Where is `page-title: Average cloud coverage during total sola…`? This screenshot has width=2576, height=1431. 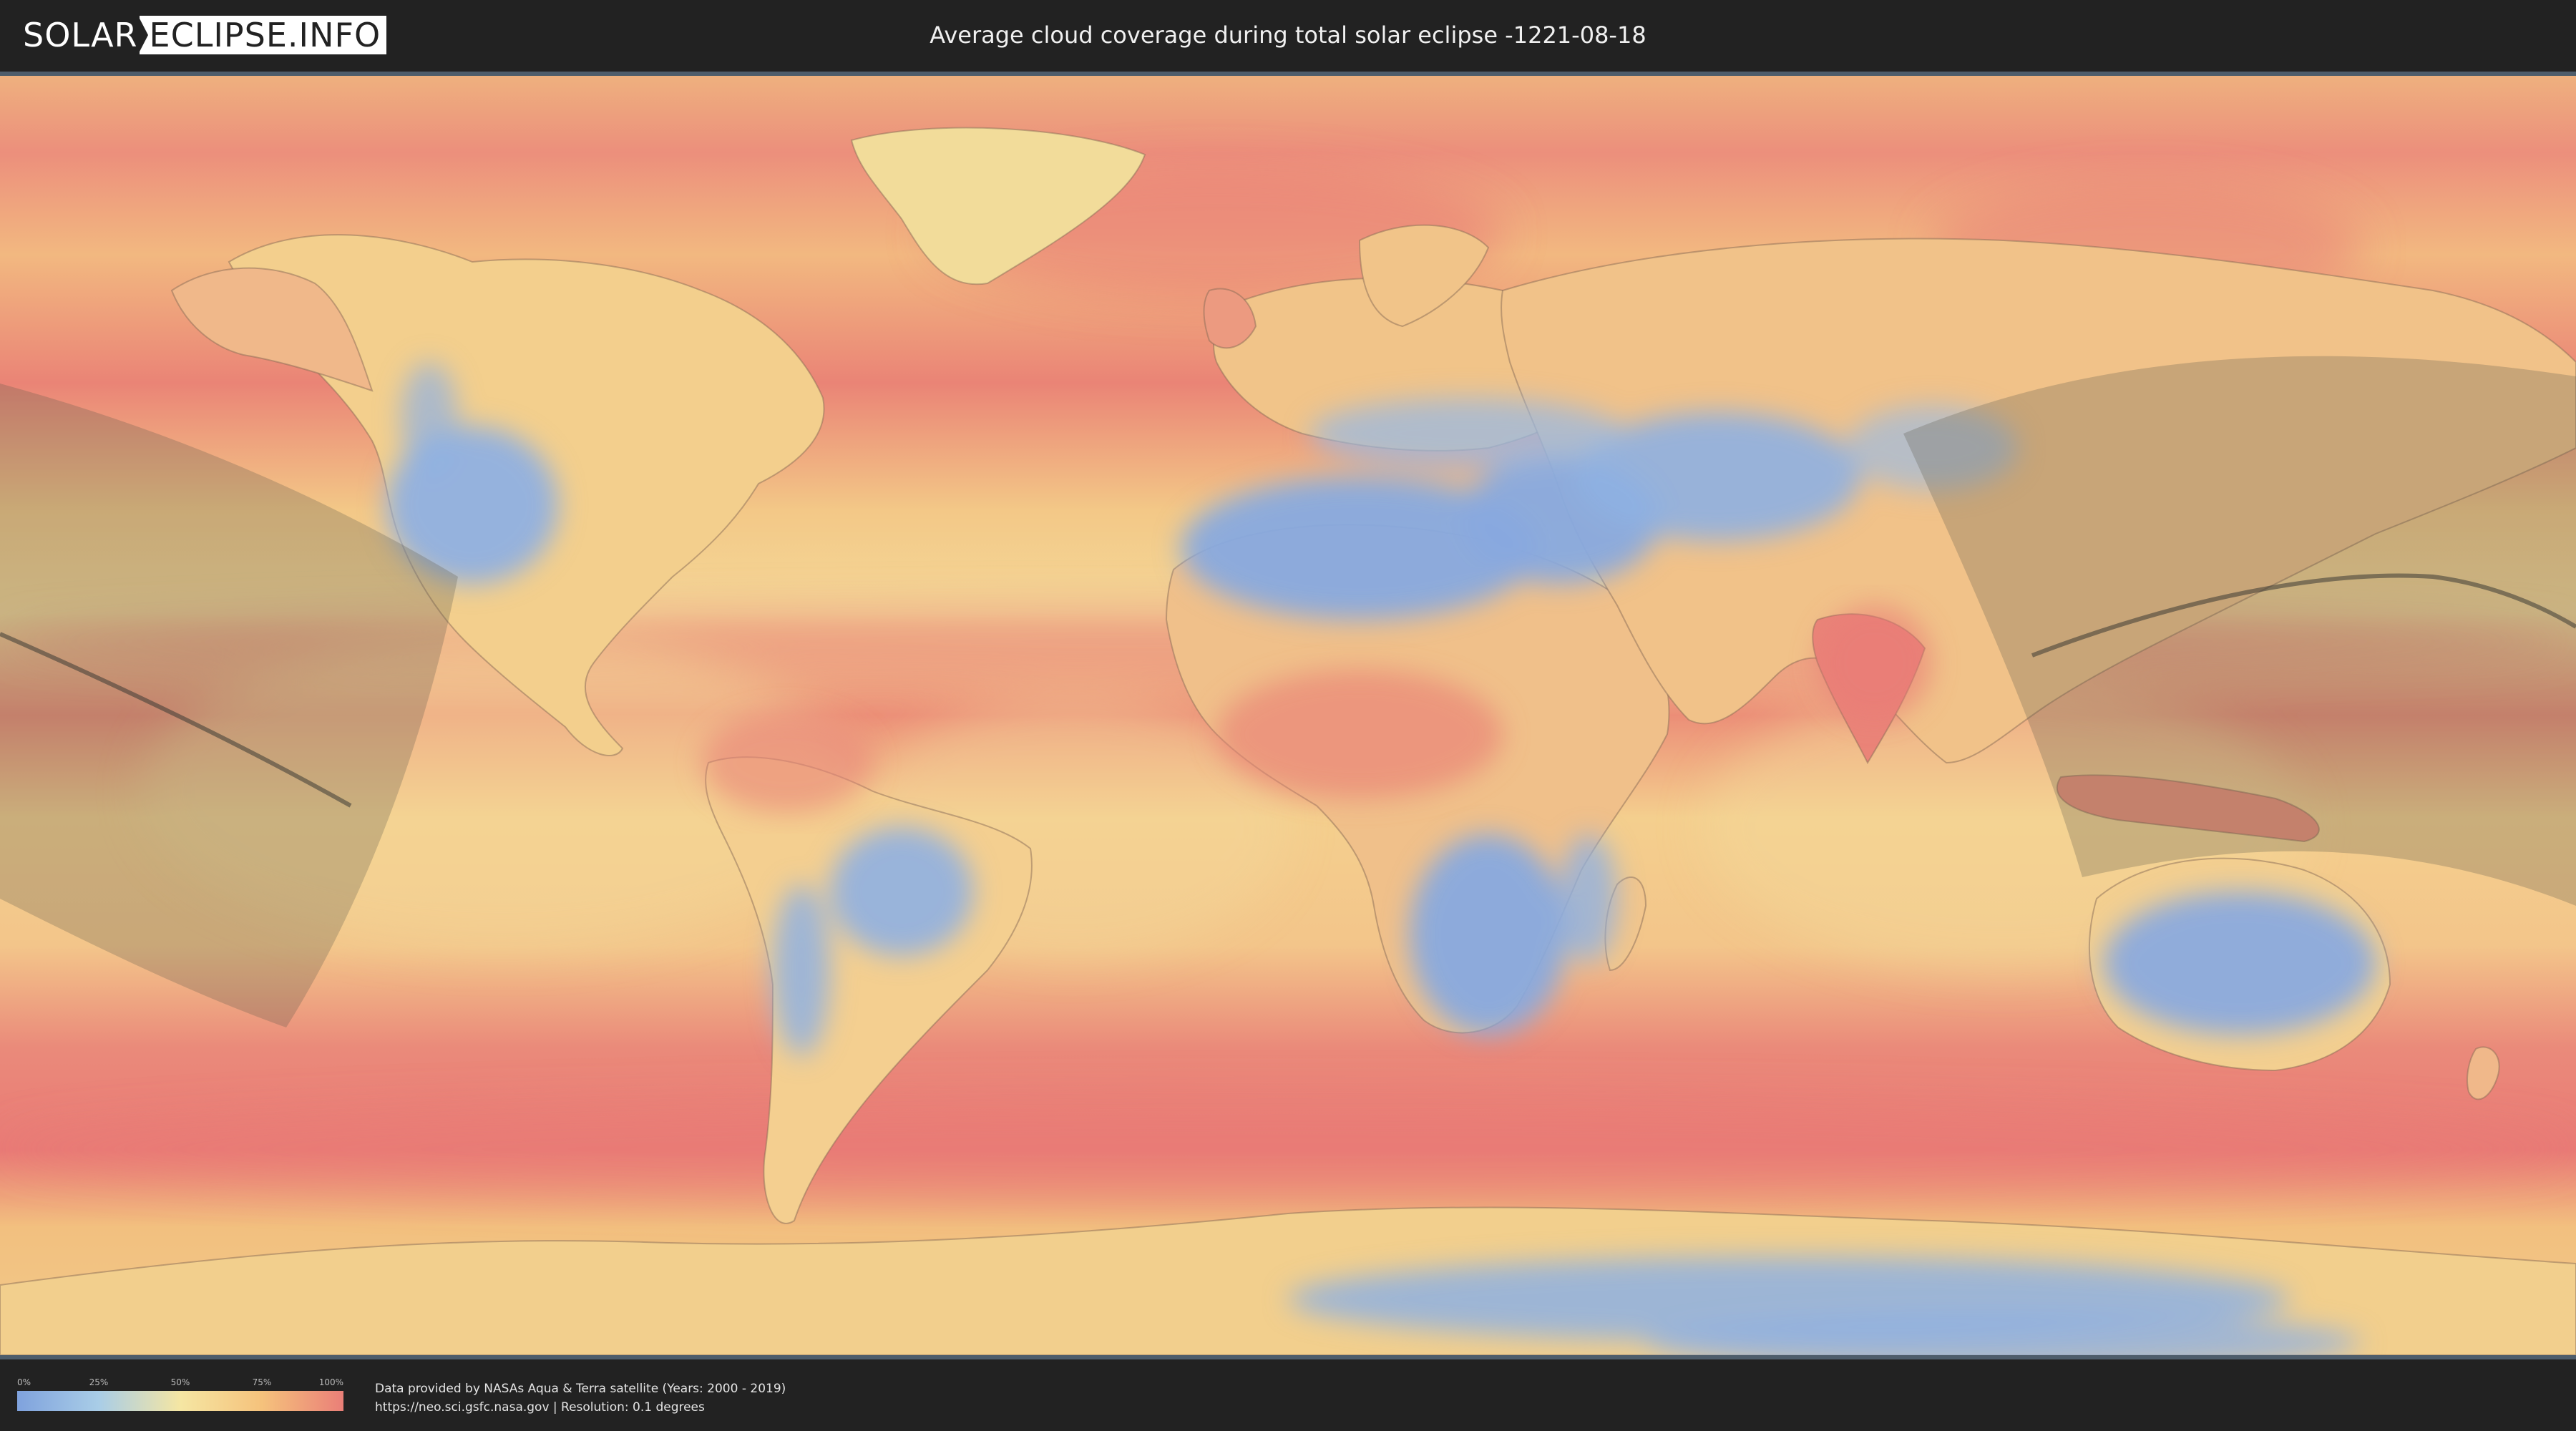 page-title: Average cloud coverage during total sola… is located at coordinates (1288, 35).